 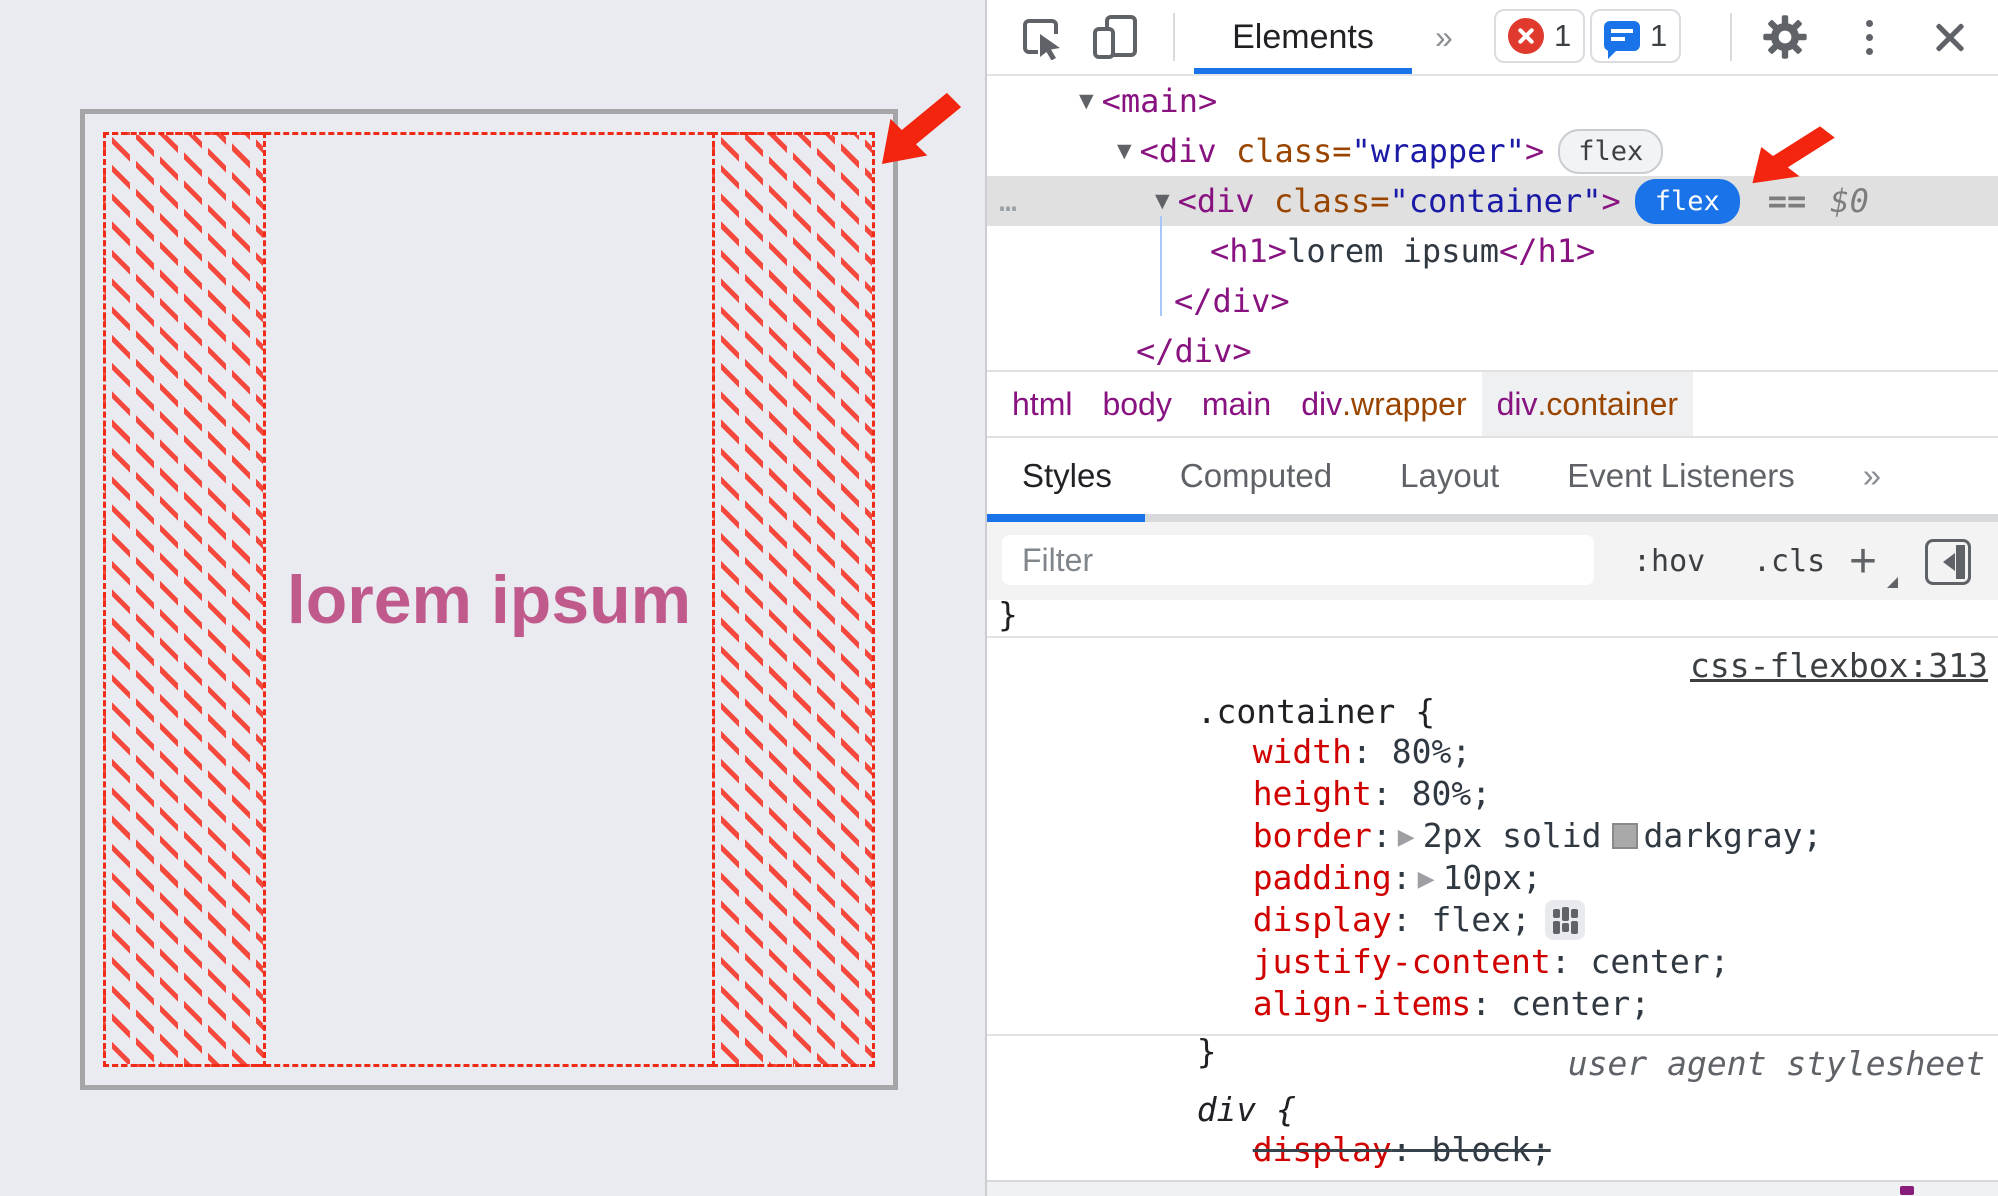 What do you see at coordinates (1869, 37) in the screenshot?
I see `kebab-menu-button` at bounding box center [1869, 37].